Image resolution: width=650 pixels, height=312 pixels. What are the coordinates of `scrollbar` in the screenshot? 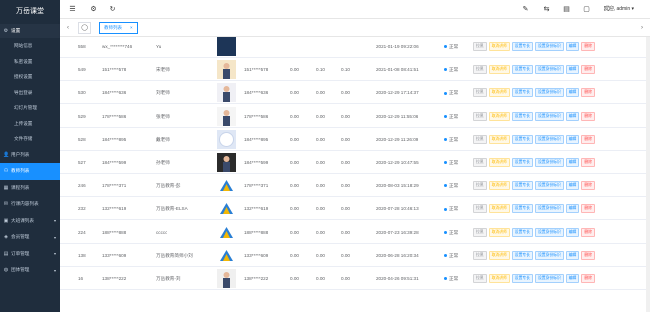 It's located at (648, 174).